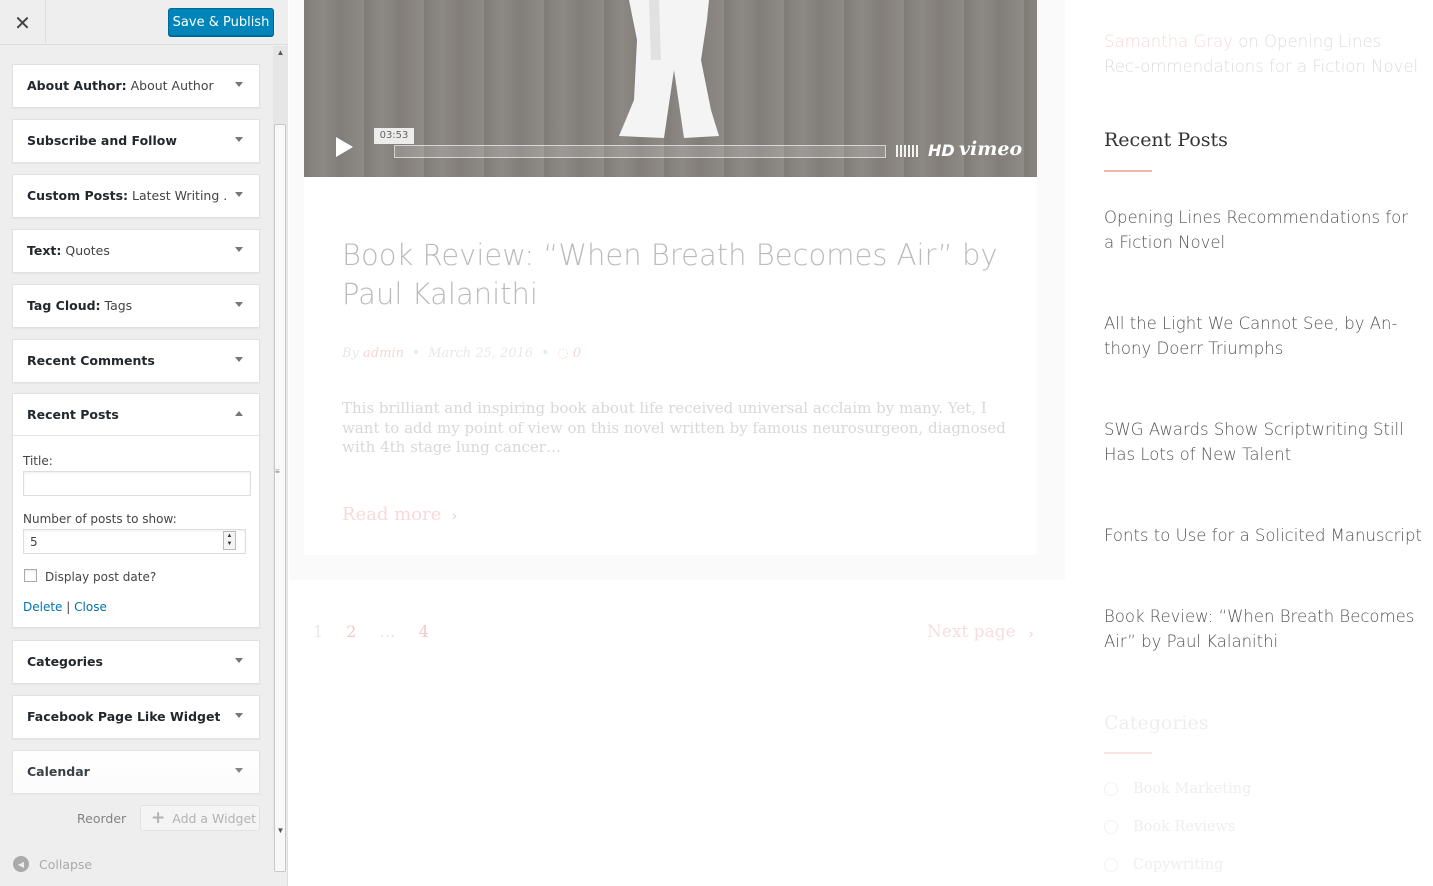 The width and height of the screenshot is (1433, 886). Describe the element at coordinates (1168, 41) in the screenshot. I see `comment-author-link: Samantha Gray` at that location.